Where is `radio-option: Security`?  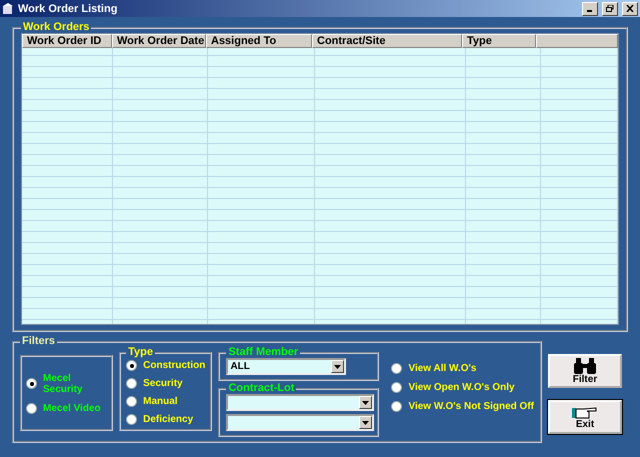
radio-option: Security is located at coordinates (166, 383).